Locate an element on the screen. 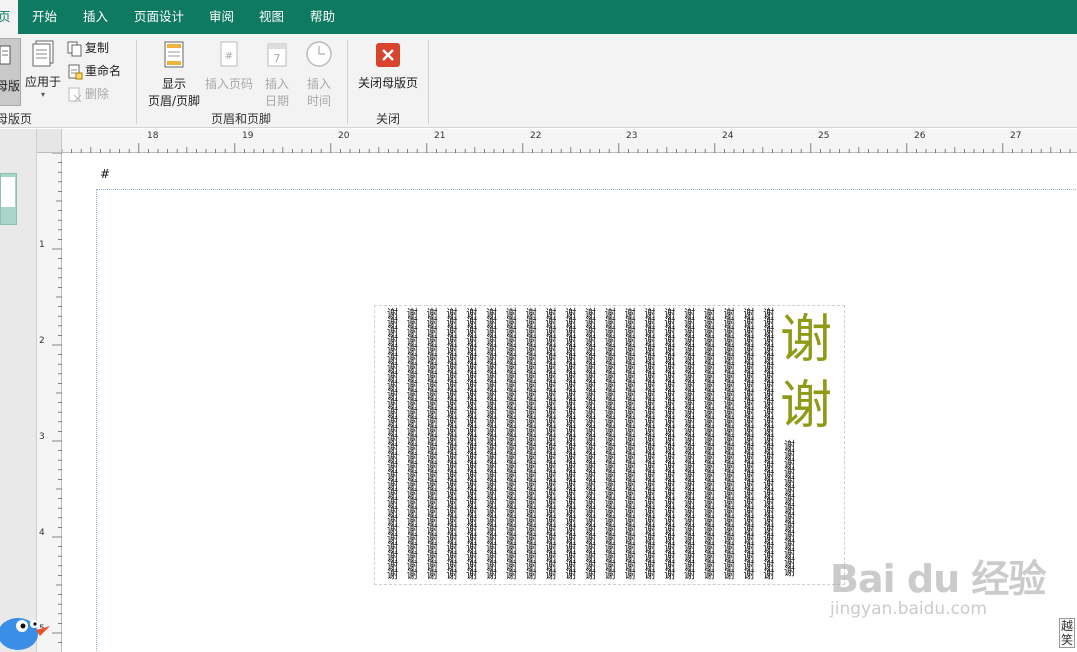 This screenshot has width=1077, height=652. copy-label: 复制 is located at coordinates (97, 48).